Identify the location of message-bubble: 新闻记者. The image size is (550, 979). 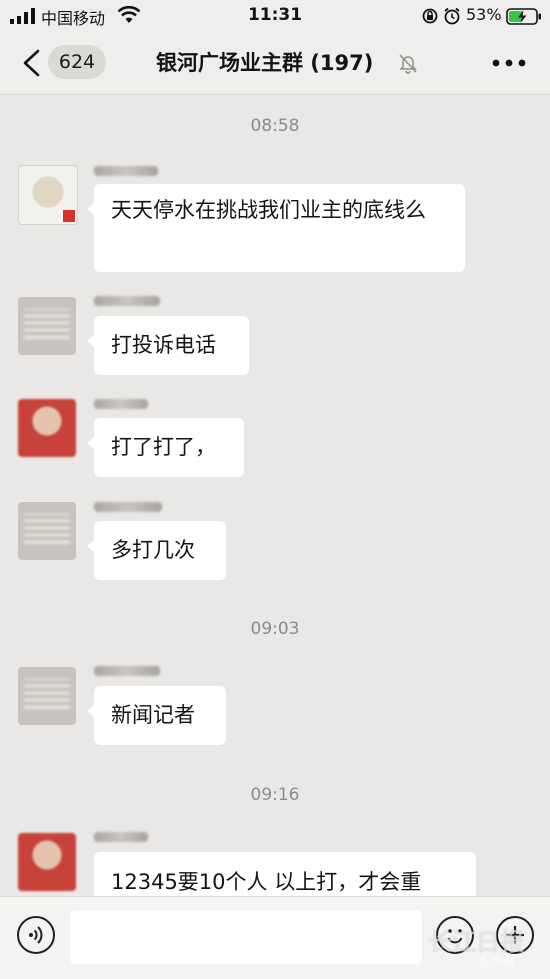
(156, 715).